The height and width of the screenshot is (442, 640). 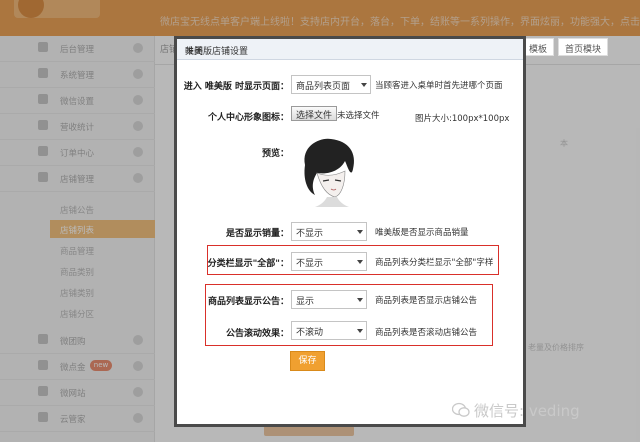 I want to click on notice-scroll-label: 公告滚动效果：, so click(x=257, y=334).